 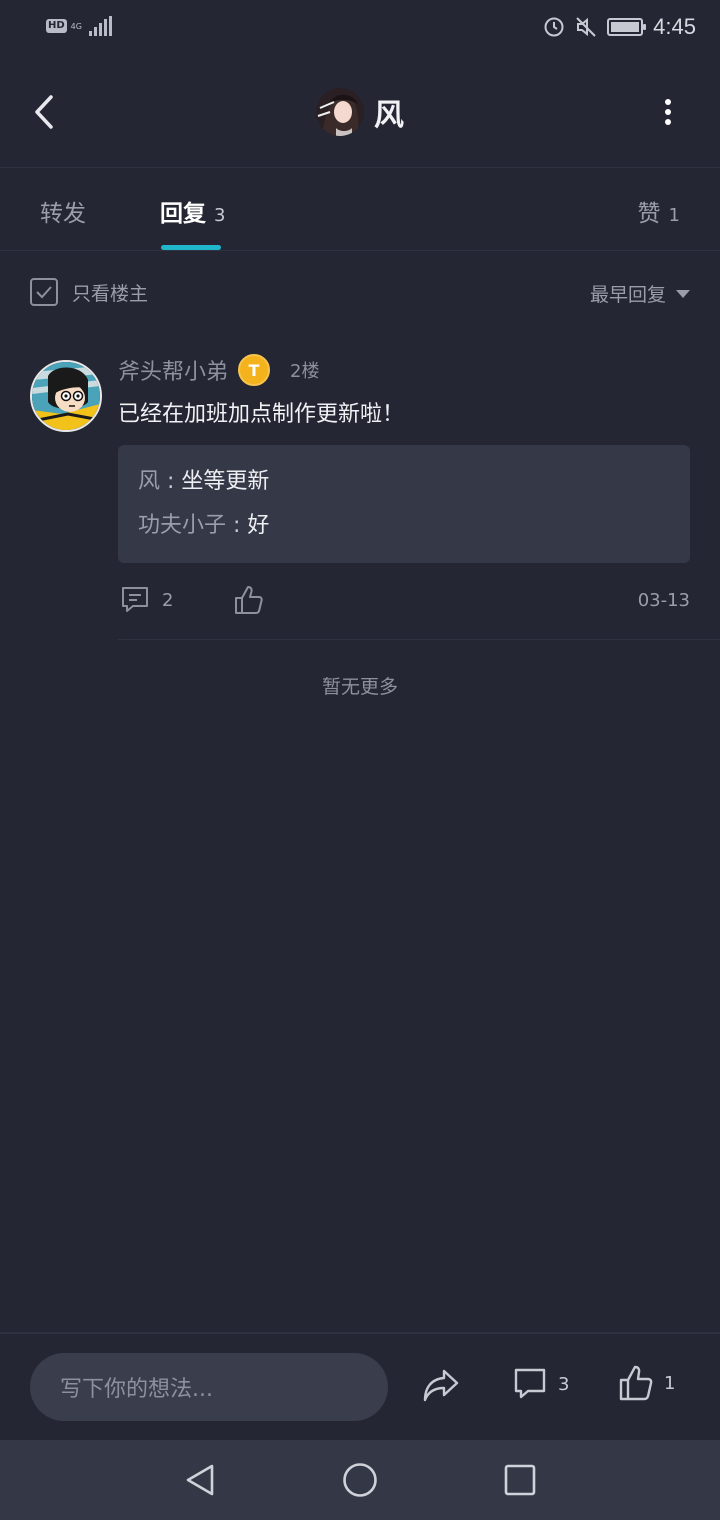 I want to click on commenter-name: 斧头帮小弟, so click(x=173, y=370).